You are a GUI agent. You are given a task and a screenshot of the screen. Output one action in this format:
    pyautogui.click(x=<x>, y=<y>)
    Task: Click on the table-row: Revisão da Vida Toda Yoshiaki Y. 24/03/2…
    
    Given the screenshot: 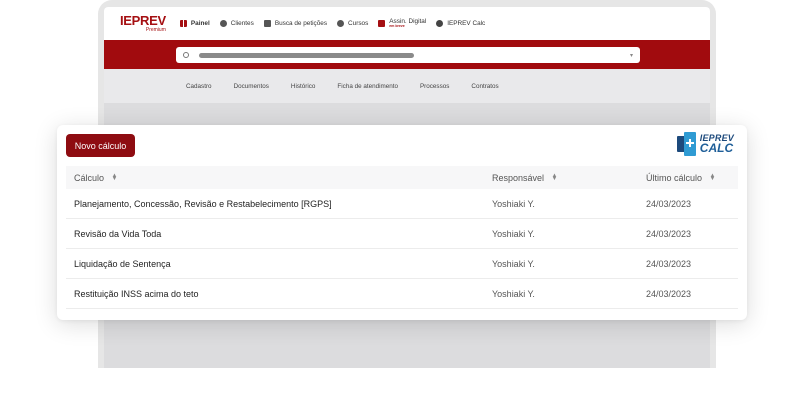 What is the action you would take?
    pyautogui.click(x=402, y=234)
    